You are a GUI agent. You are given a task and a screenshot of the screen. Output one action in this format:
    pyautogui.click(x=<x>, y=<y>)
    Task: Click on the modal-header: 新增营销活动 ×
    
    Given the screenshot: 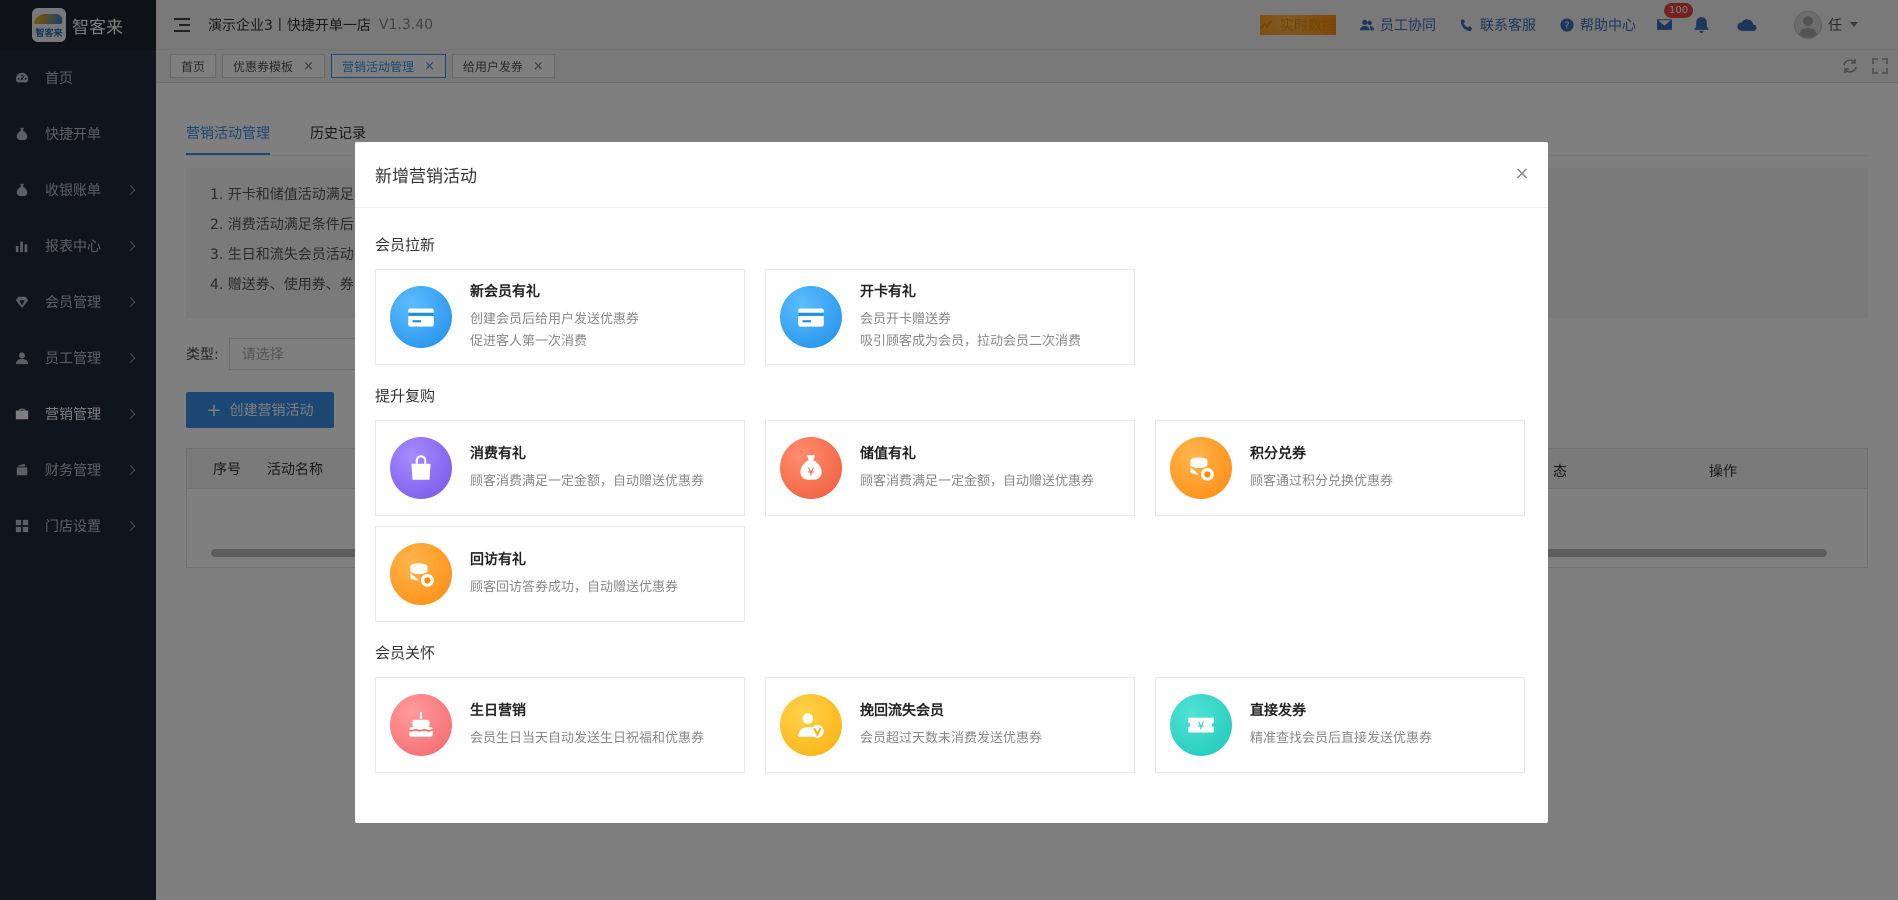 What is the action you would take?
    pyautogui.click(x=951, y=175)
    